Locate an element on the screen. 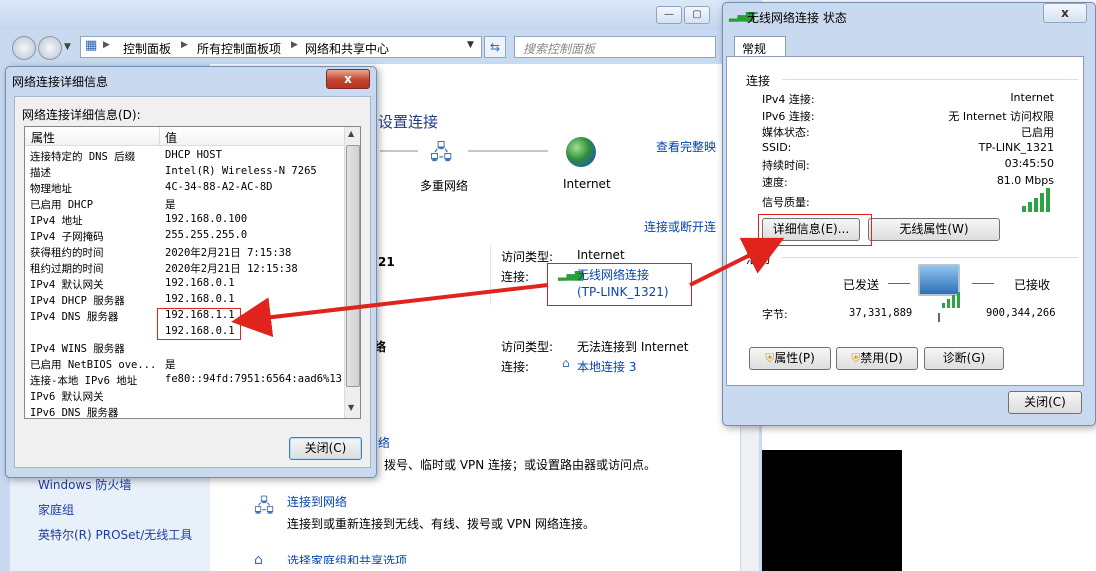  arrow-to-details-button is located at coordinates (737, 262).